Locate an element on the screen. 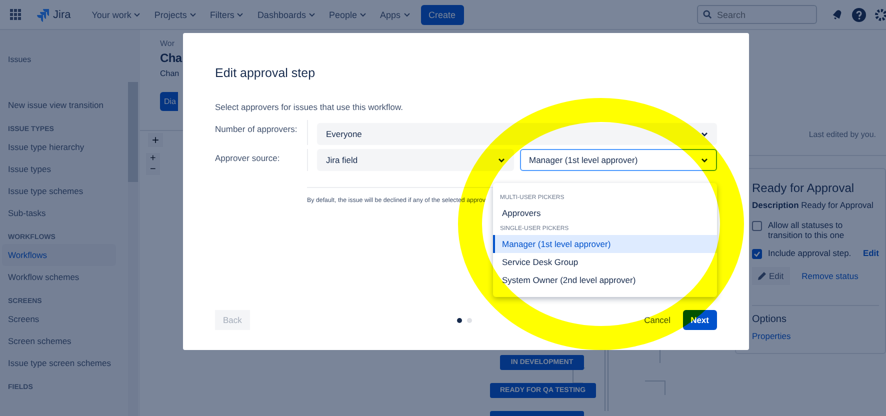 The width and height of the screenshot is (886, 416). dropdown-option: Approvers is located at coordinates (605, 213).